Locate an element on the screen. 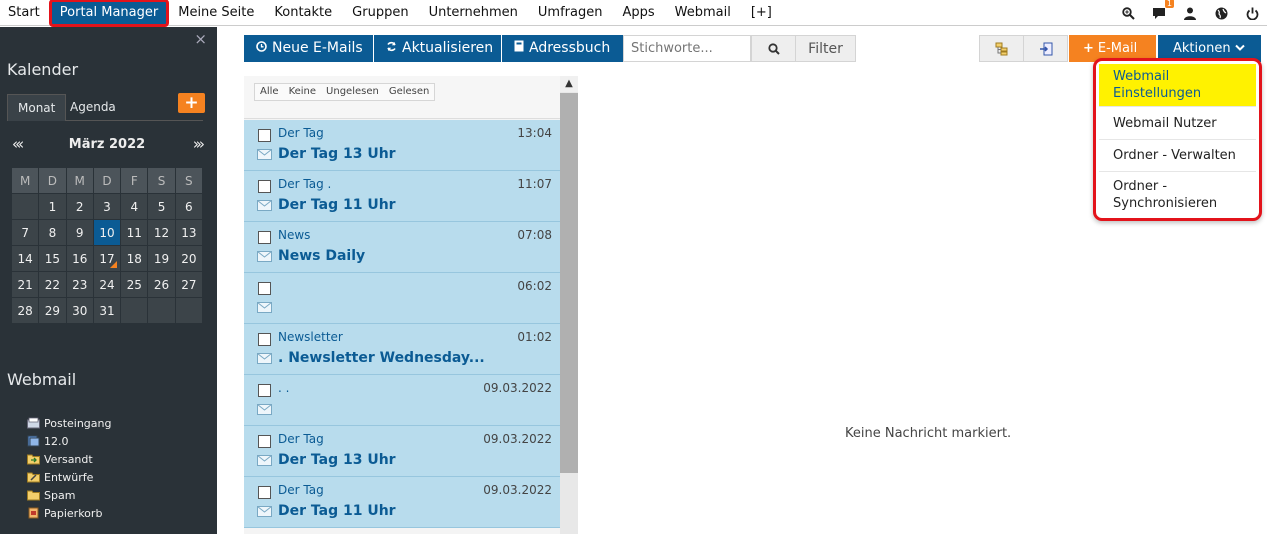 This screenshot has height=534, width=1267. folder-versandt: Versandt is located at coordinates (69, 459).